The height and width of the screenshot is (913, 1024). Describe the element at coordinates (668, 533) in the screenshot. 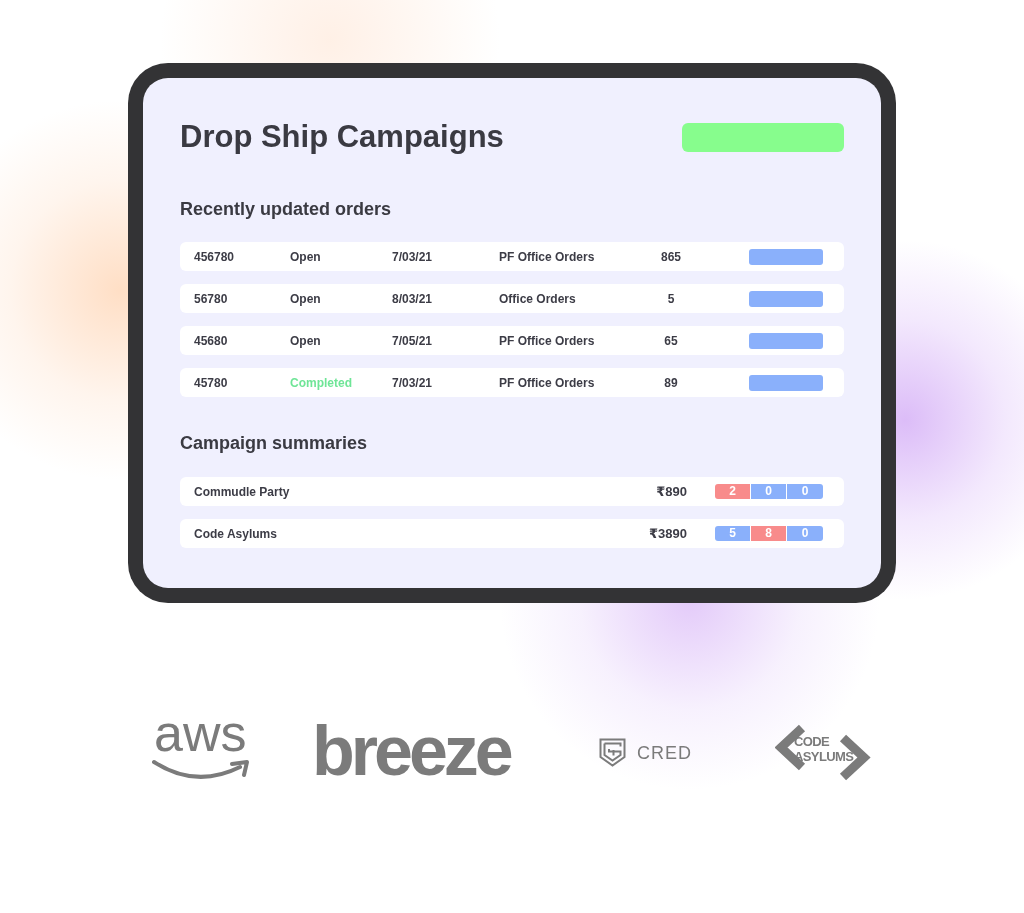

I see `campaign-amount: ₹3890` at that location.